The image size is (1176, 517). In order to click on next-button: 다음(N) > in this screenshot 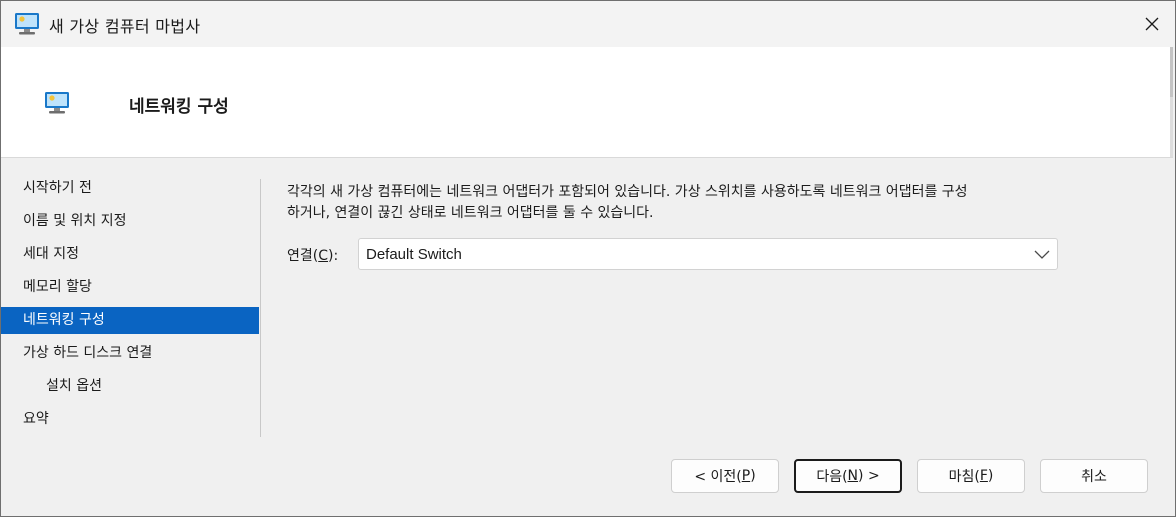, I will do `click(848, 476)`.